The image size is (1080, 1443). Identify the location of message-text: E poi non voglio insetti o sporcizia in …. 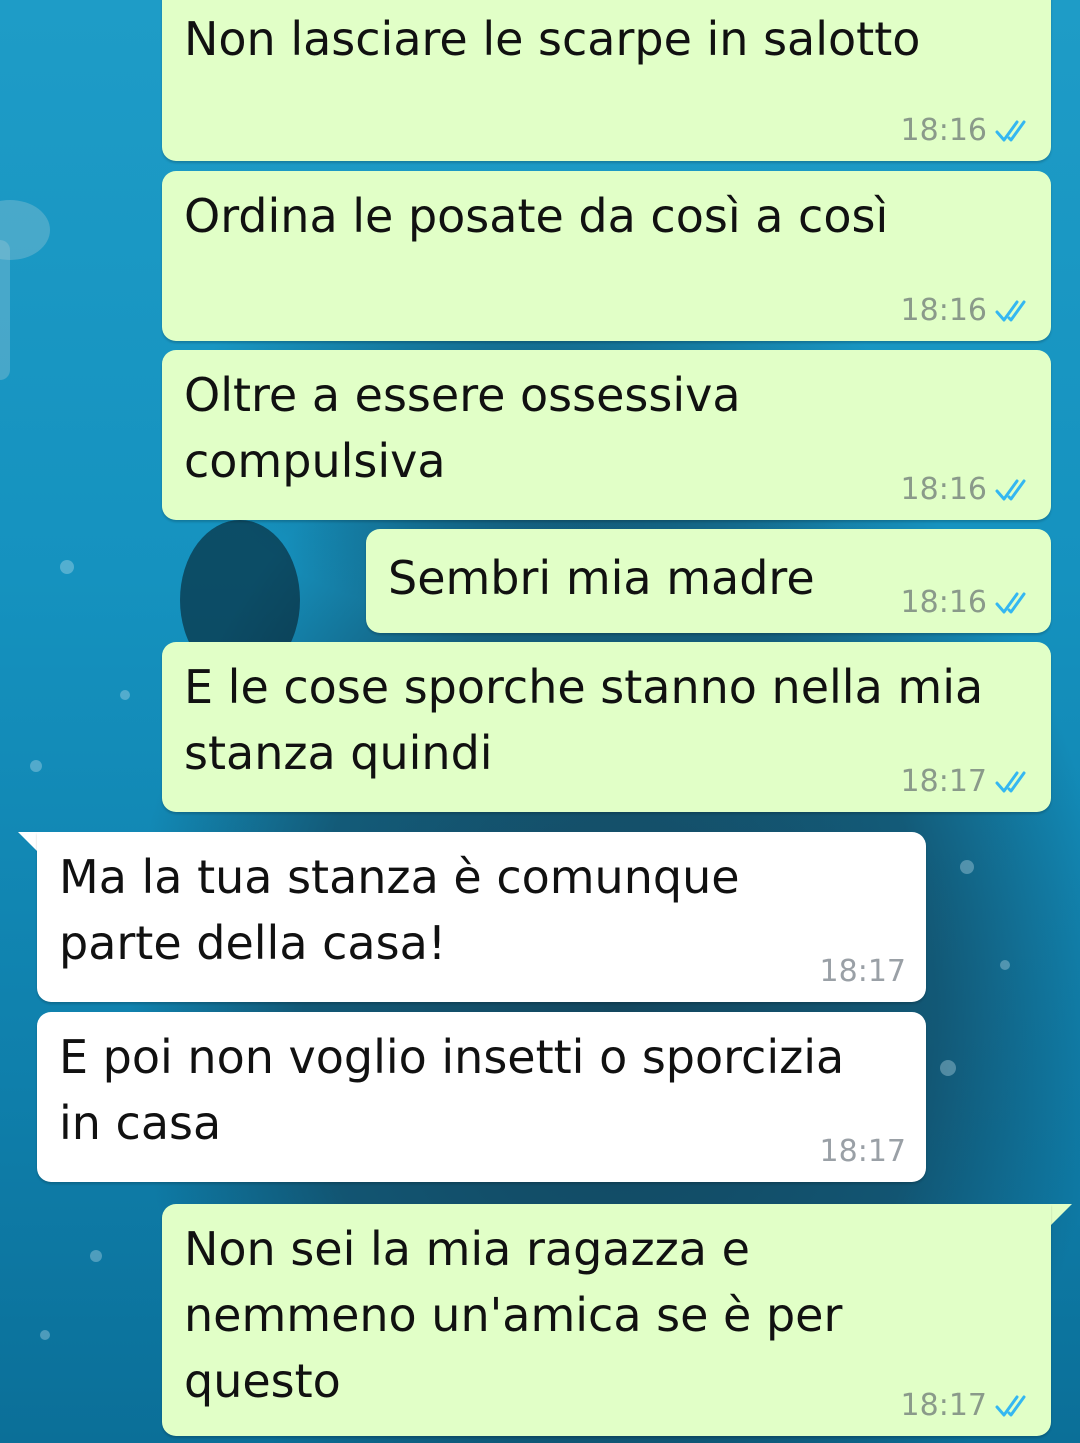
(459, 1090).